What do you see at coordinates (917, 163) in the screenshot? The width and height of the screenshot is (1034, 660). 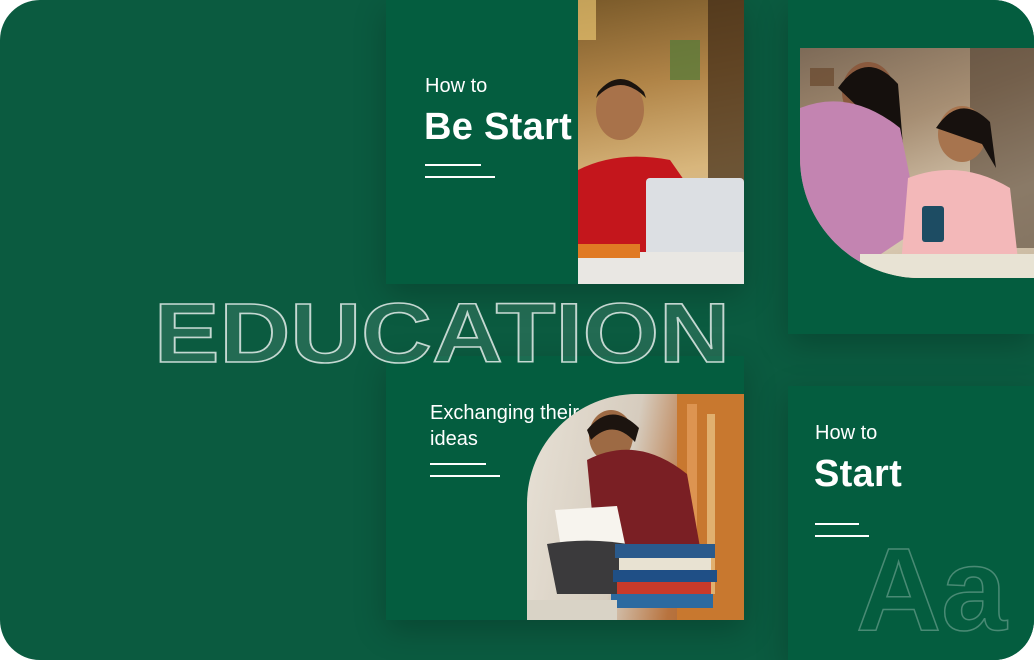 I see `mother-daughter-phone-photo` at bounding box center [917, 163].